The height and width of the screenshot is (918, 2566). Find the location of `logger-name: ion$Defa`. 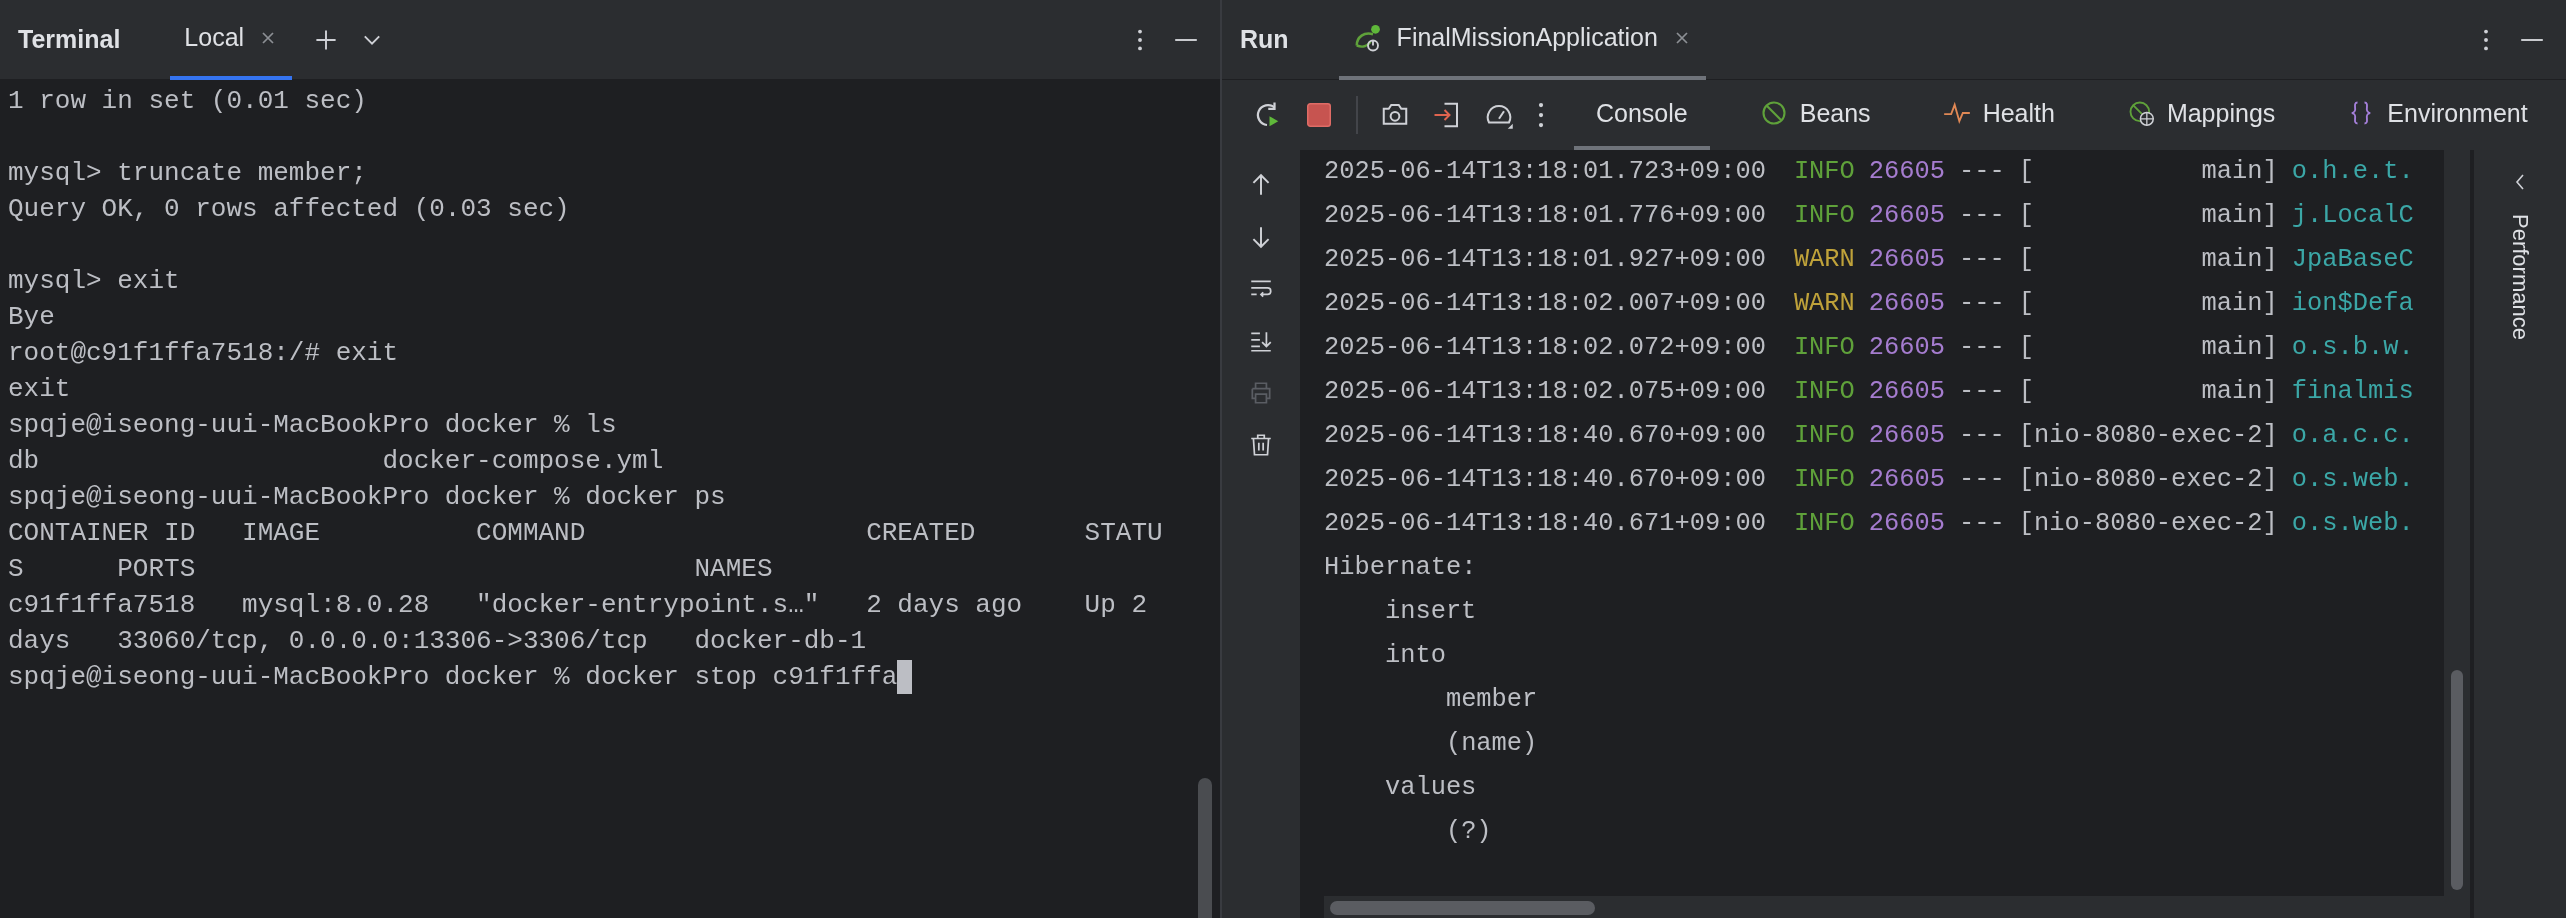

logger-name: ion$Defa is located at coordinates (2352, 304).